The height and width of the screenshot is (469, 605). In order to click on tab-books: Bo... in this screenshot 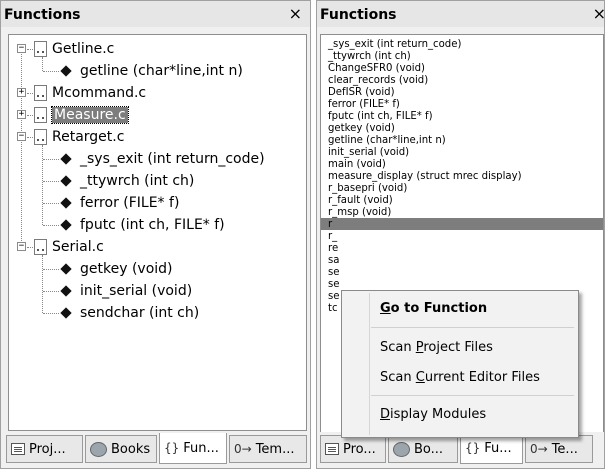, I will do `click(423, 449)`.